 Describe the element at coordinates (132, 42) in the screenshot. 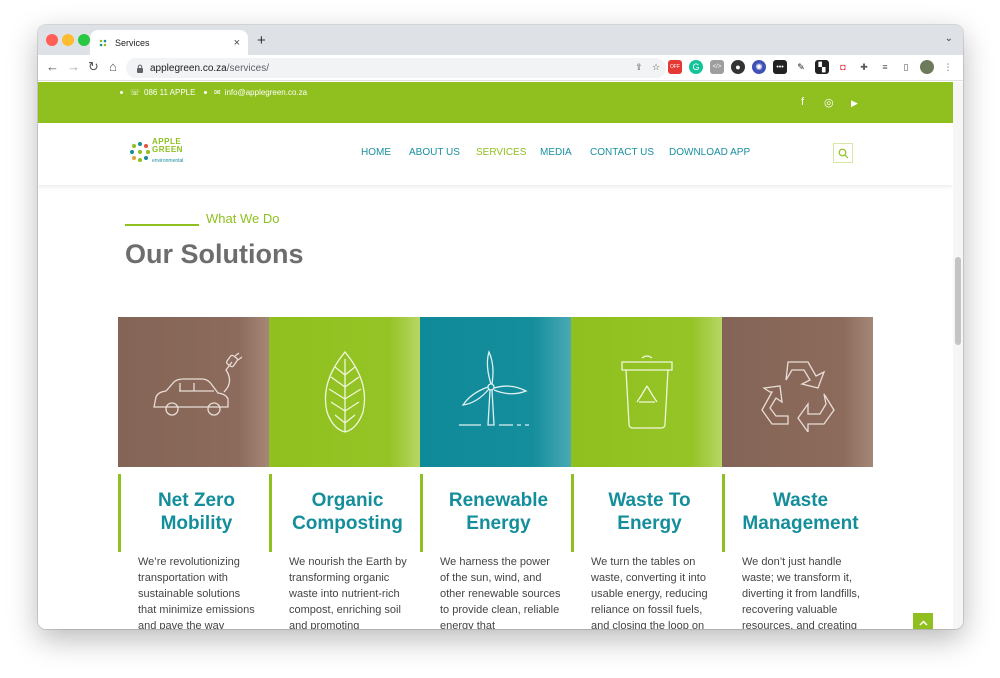

I see `tab-title: Services` at that location.